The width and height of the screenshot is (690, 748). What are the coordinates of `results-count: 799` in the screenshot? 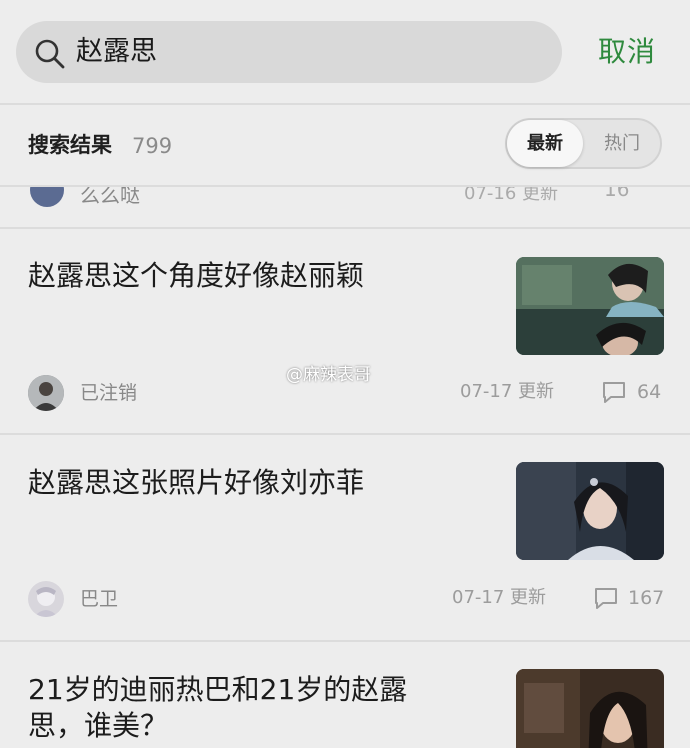 It's located at (152, 146).